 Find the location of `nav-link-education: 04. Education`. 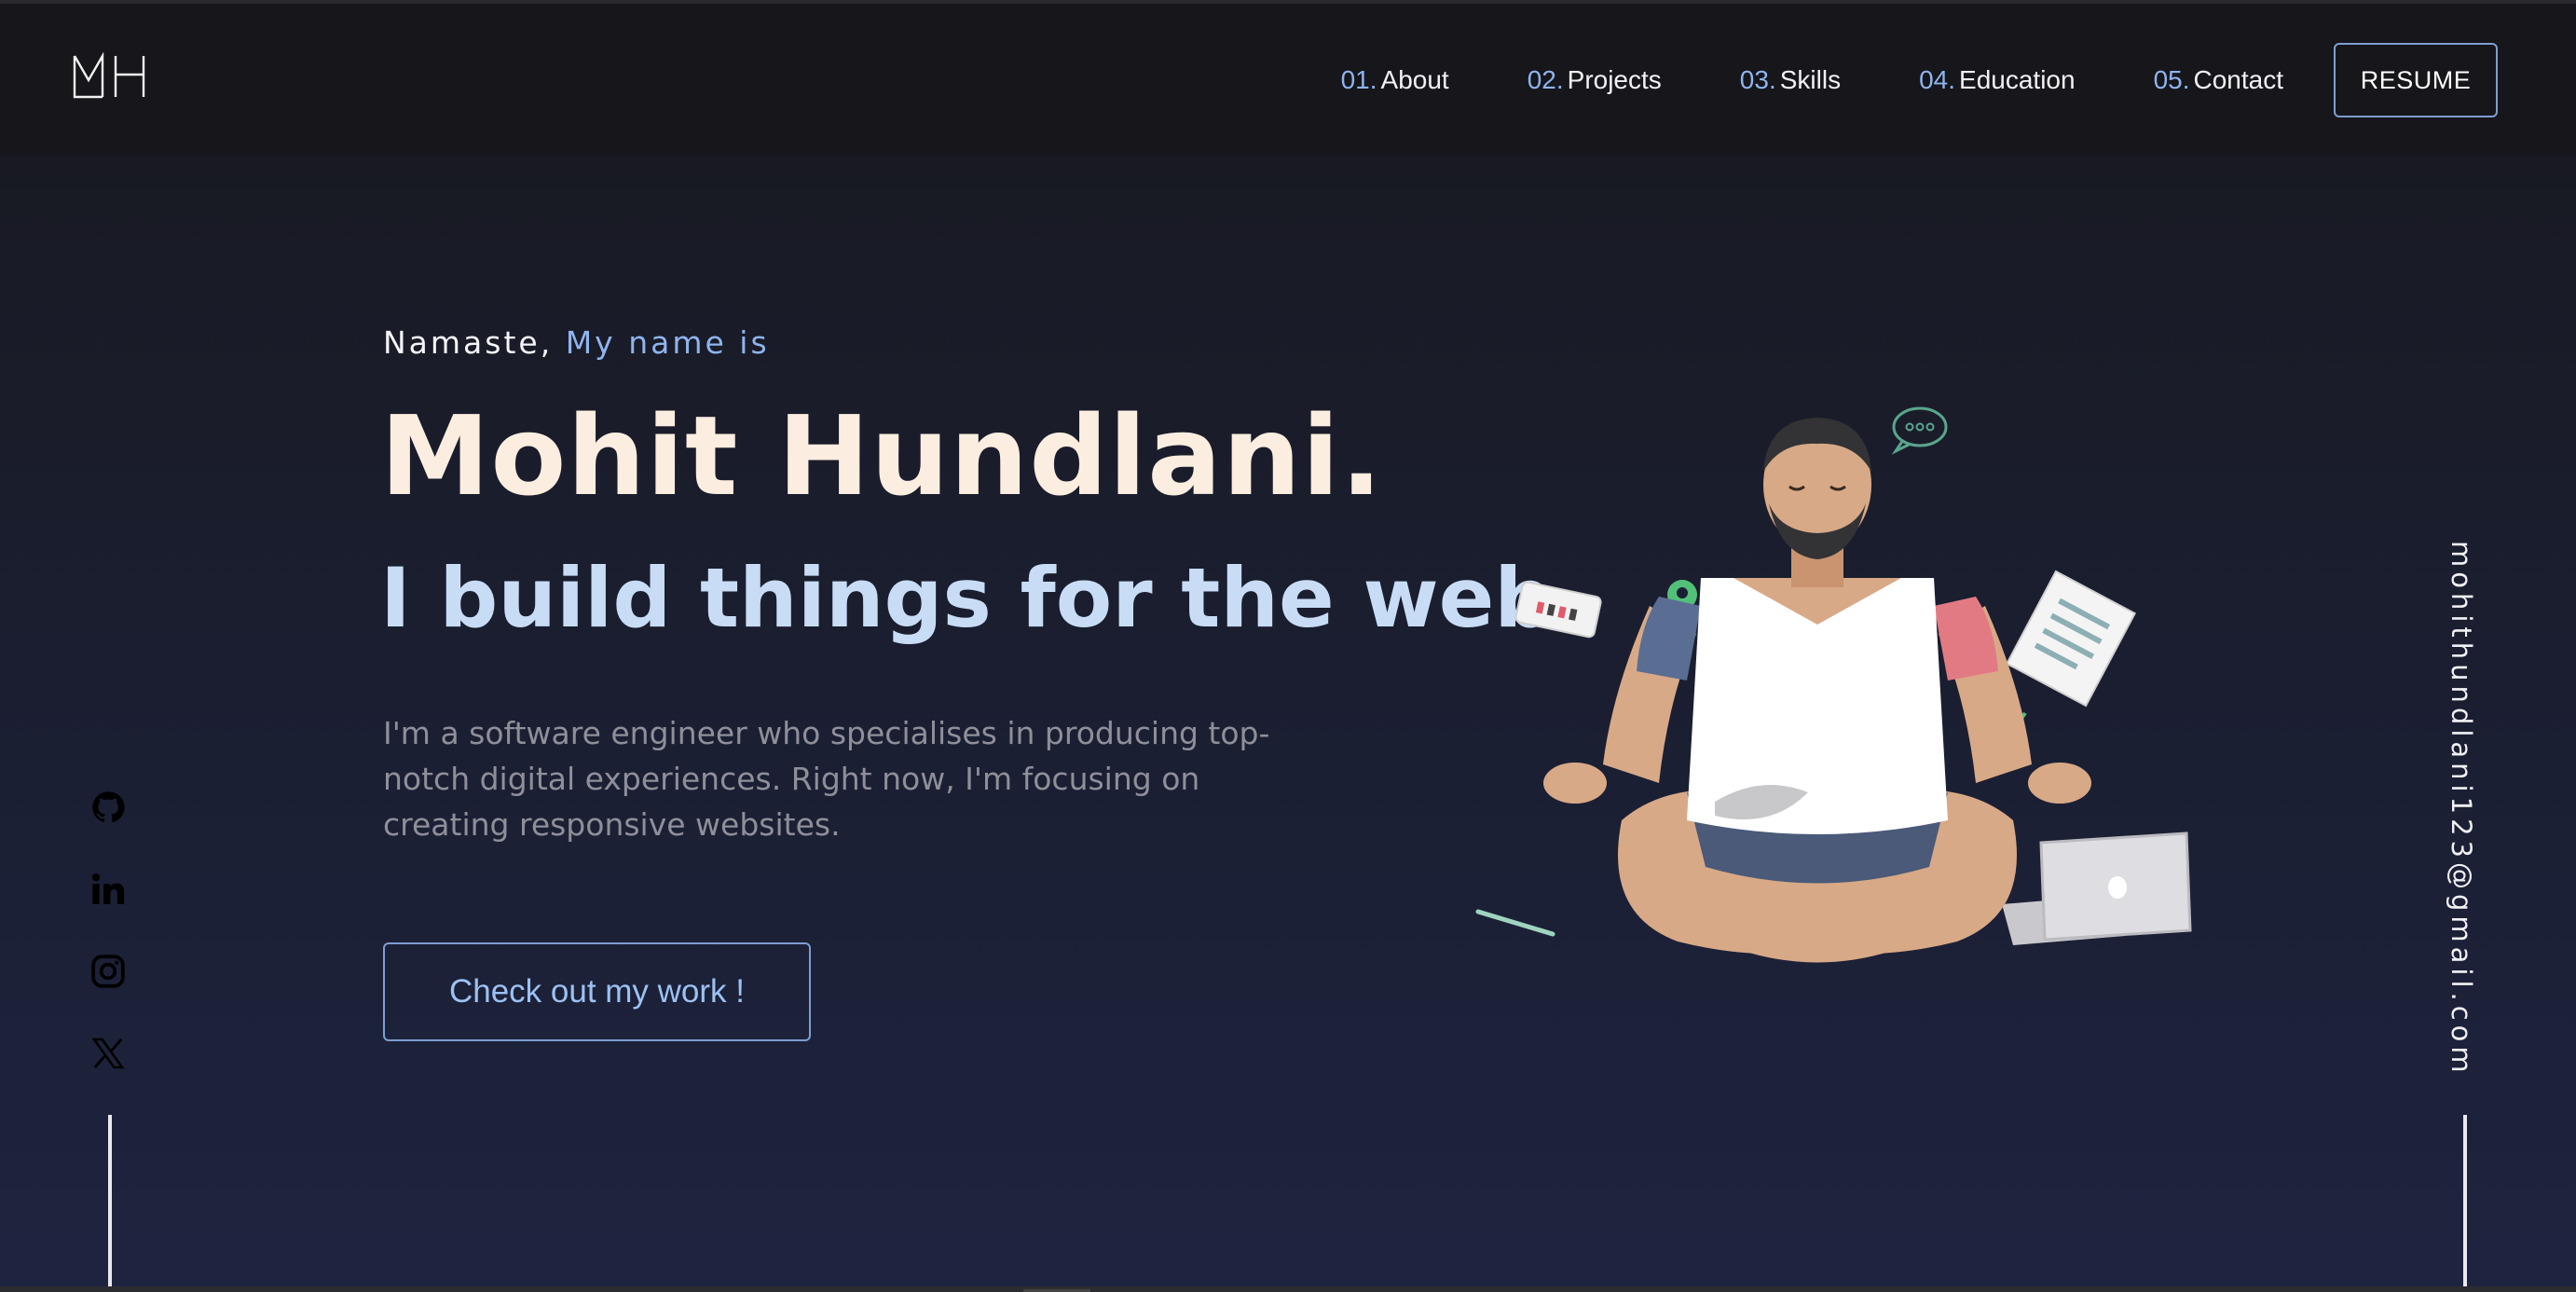

nav-link-education: 04. Education is located at coordinates (1997, 80).